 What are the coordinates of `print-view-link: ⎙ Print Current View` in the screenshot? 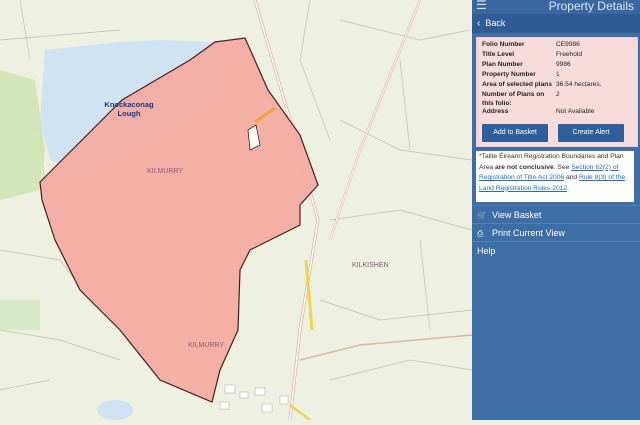 It's located at (556, 232).